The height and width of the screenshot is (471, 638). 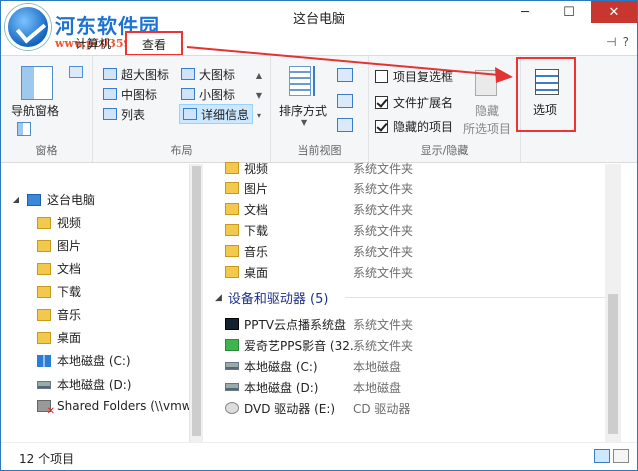 What do you see at coordinates (44, 360) in the screenshot?
I see `windows-drive-icon` at bounding box center [44, 360].